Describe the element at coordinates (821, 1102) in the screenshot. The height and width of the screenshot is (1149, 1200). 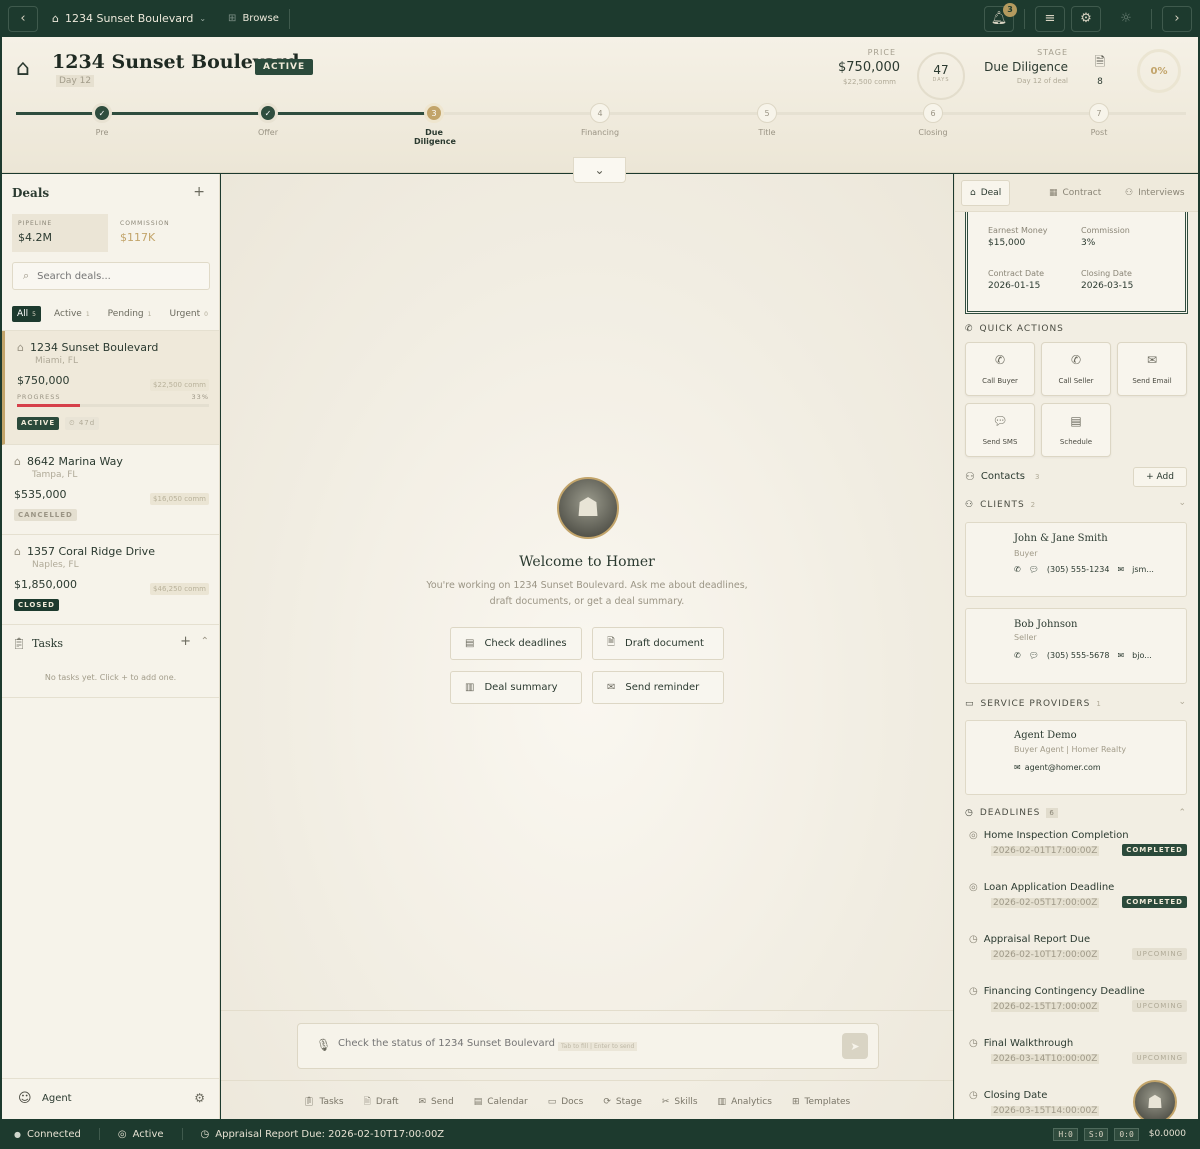
I see `tool-templates: ⊞ Templates` at that location.